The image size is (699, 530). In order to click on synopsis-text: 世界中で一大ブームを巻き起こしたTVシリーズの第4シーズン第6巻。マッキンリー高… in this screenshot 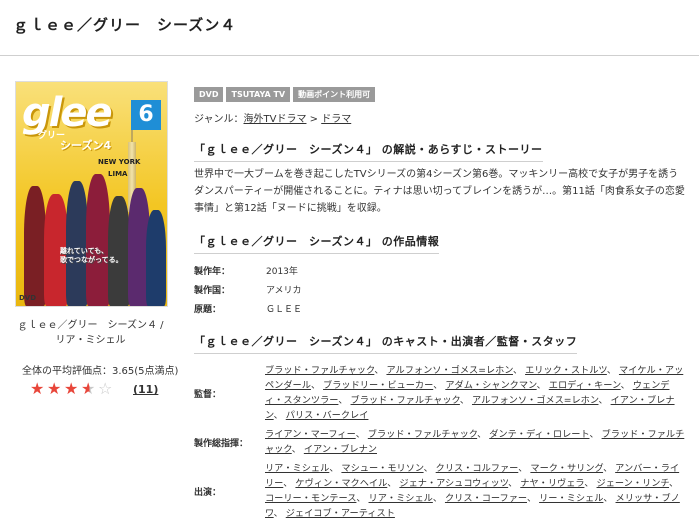, I will do `click(439, 191)`.